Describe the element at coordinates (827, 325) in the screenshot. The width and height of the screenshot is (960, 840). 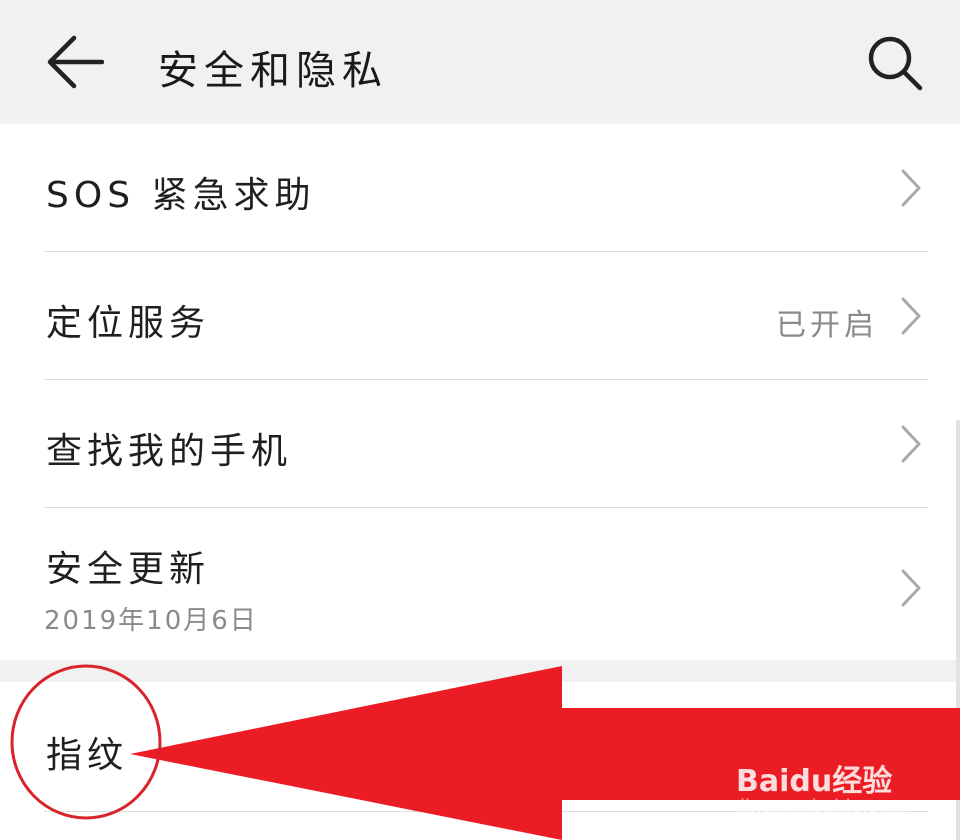
I see `list-item-value: 已开启` at that location.